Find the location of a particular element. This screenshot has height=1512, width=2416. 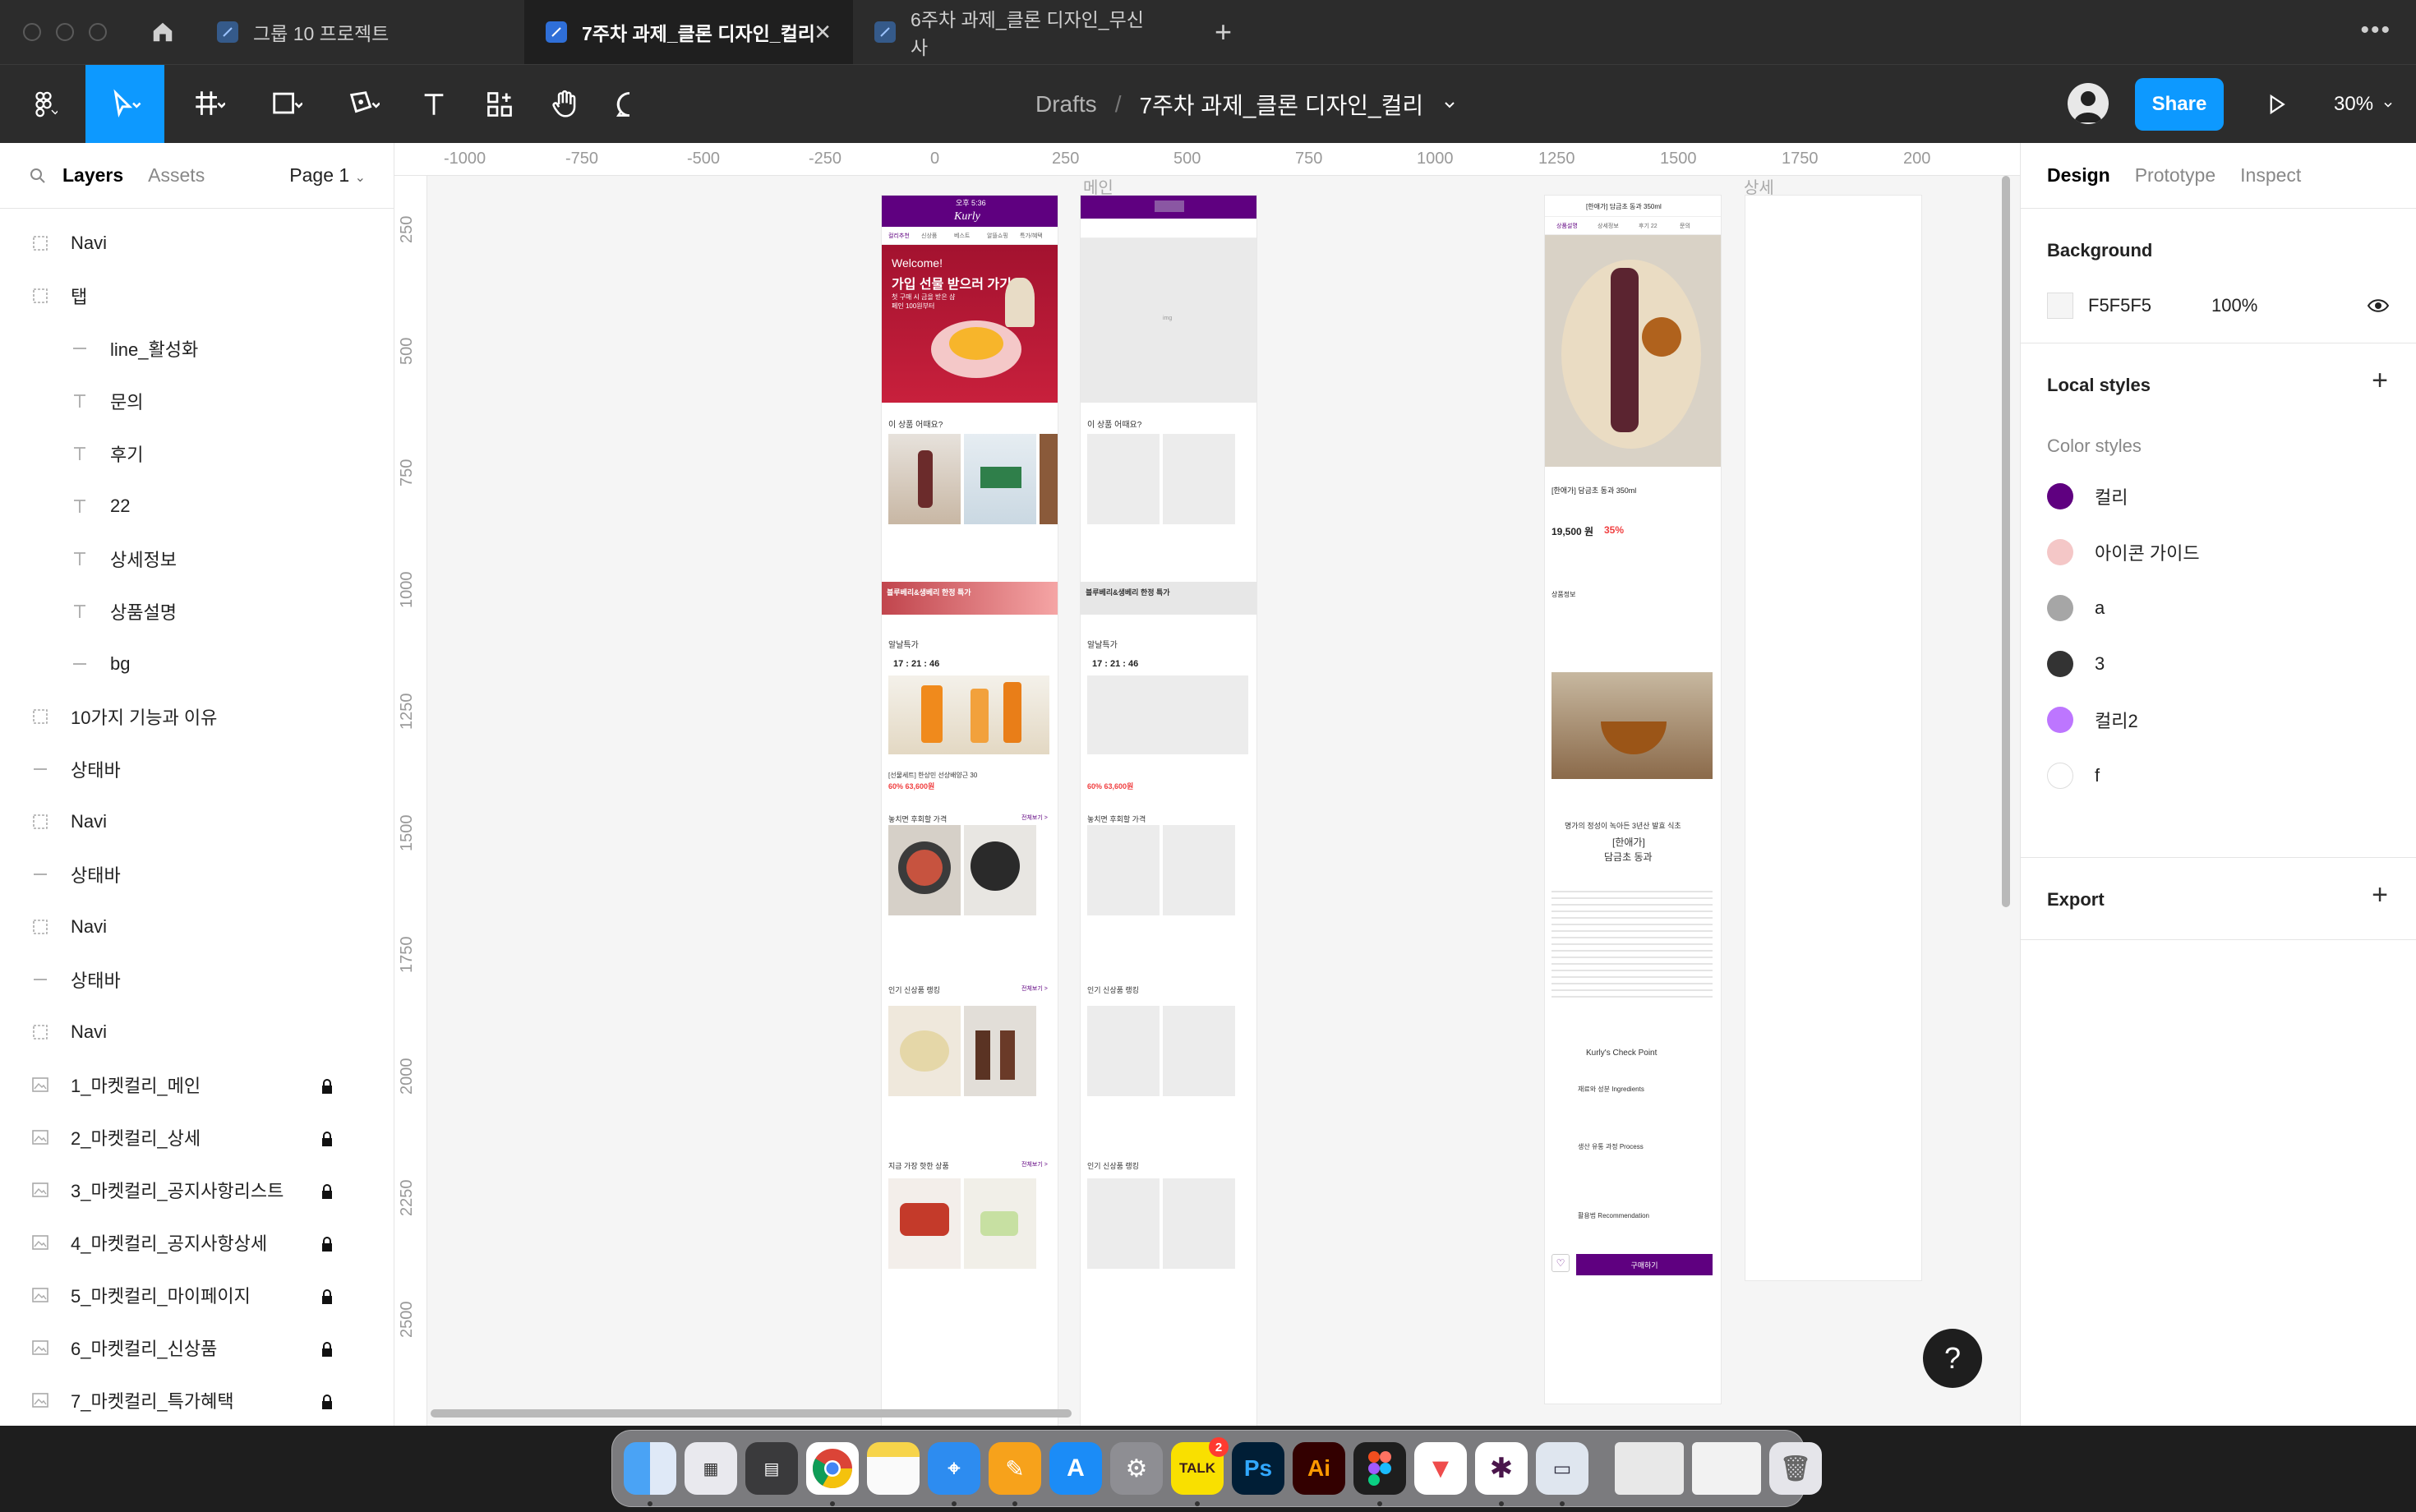

color-style-row: 3 is located at coordinates (2219, 664).